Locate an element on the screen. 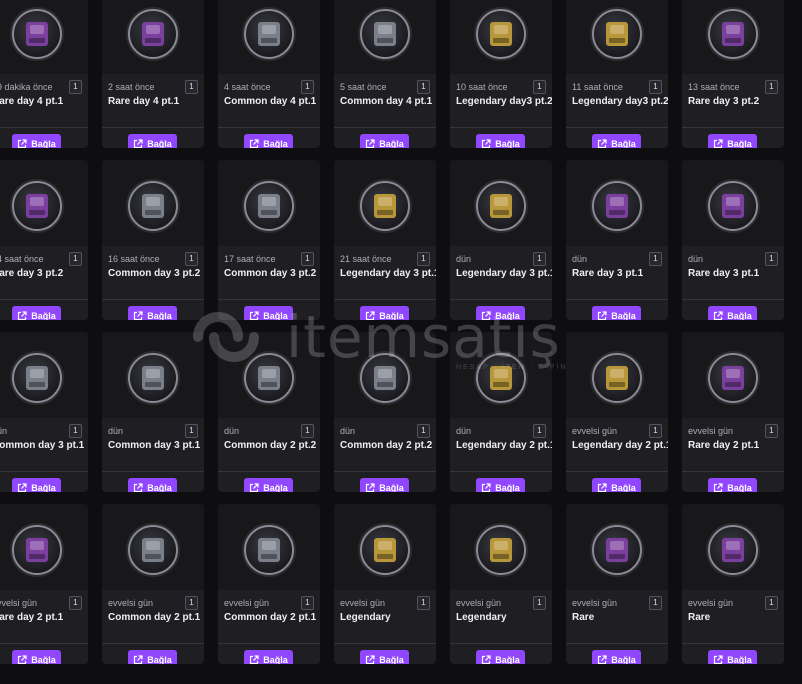 Image resolution: width=802 pixels, height=684 pixels. drop-title: Common day 2 pt.2 is located at coordinates (270, 445).